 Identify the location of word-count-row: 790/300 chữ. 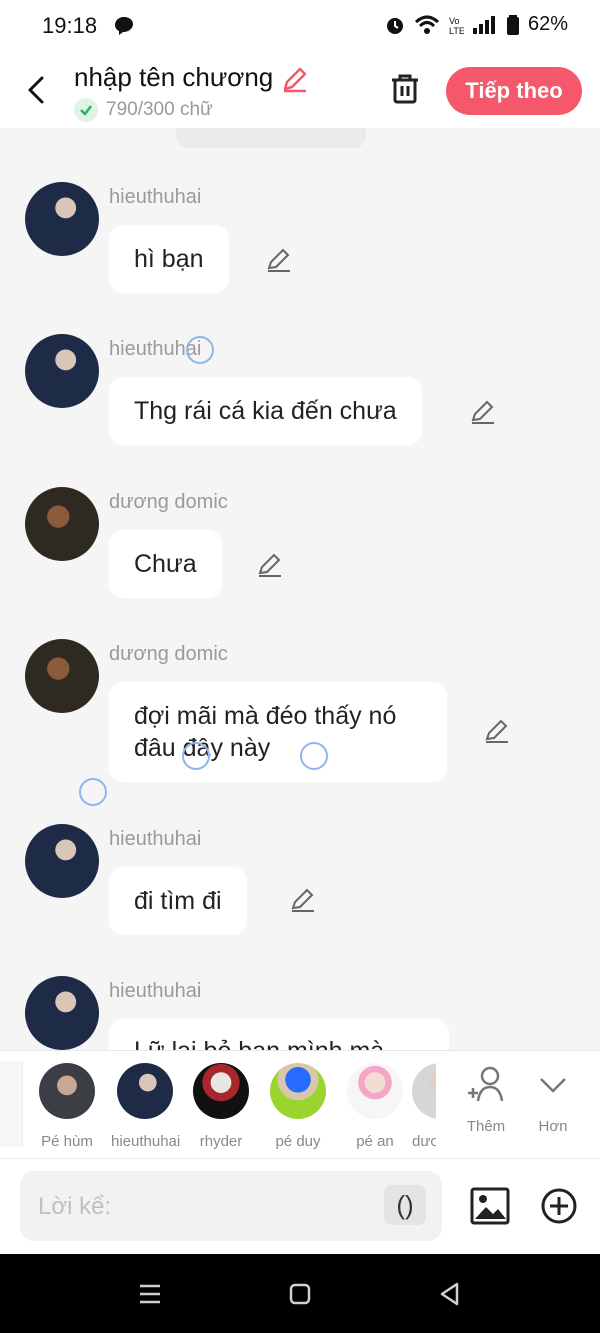
(143, 110).